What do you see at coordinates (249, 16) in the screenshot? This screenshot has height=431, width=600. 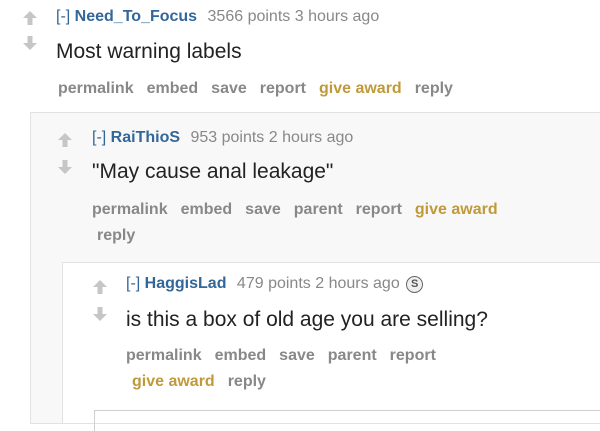 I see `comment-score: 3566 points` at bounding box center [249, 16].